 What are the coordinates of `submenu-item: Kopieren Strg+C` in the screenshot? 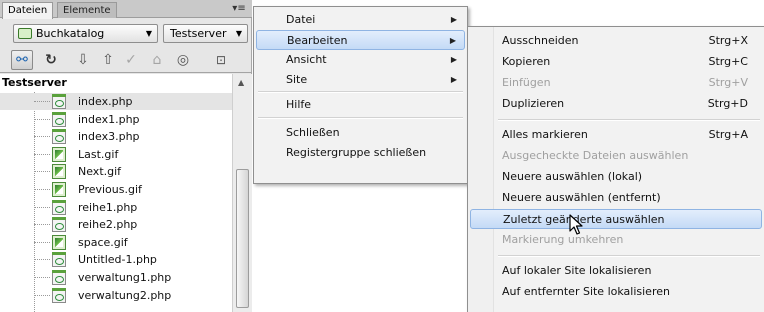 It's located at (616, 62).